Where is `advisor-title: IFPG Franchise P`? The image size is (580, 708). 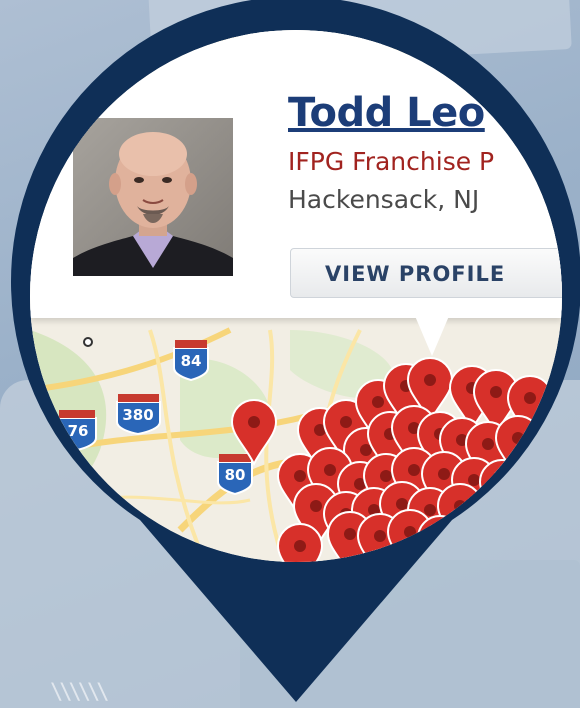
advisor-title: IFPG Franchise P is located at coordinates (391, 161).